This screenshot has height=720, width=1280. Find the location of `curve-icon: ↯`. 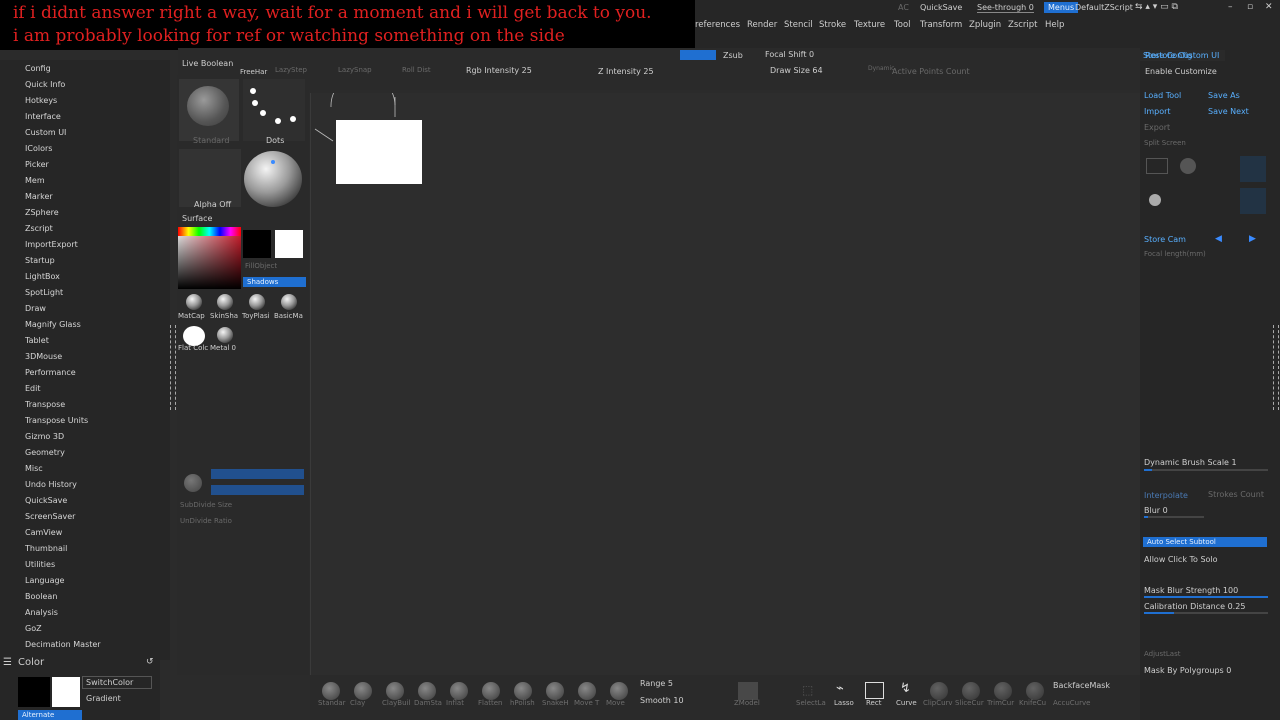

curve-icon: ↯ is located at coordinates (905, 688).